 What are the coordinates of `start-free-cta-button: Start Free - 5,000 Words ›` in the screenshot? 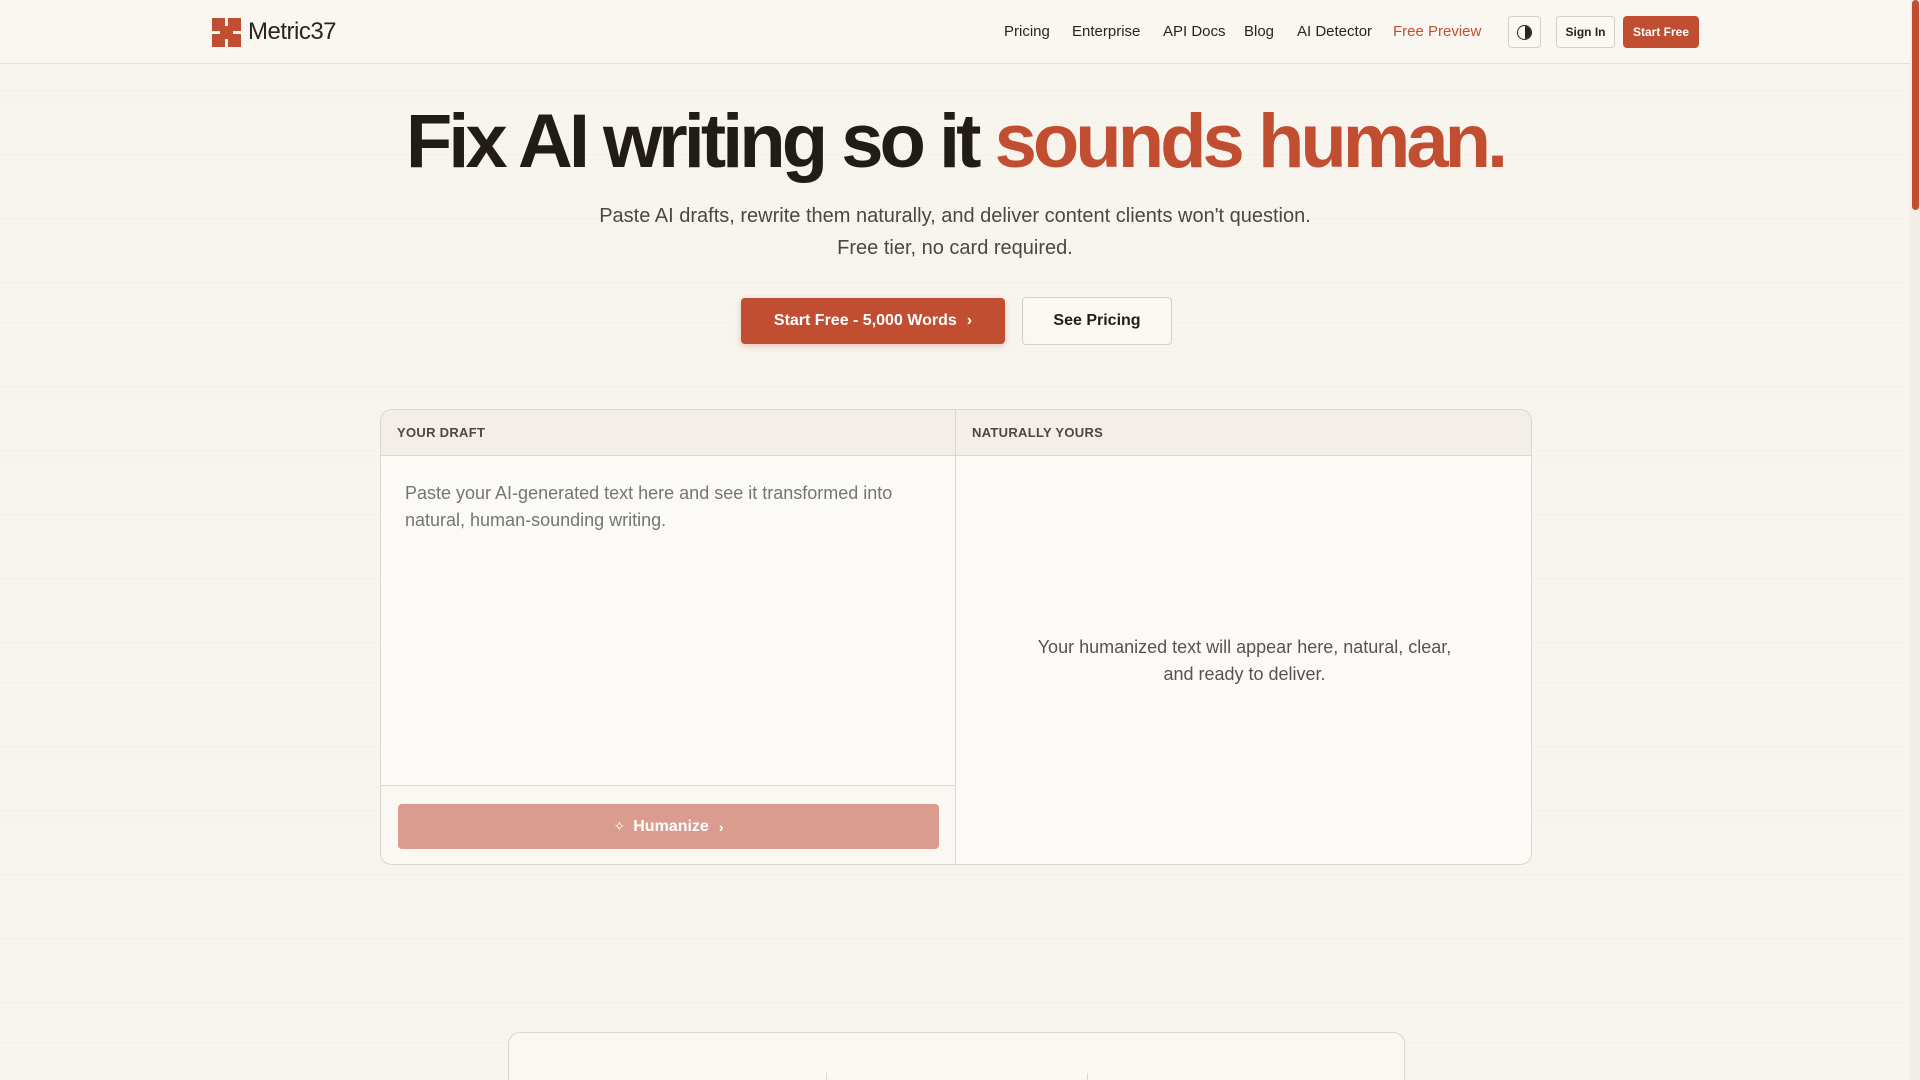 It's located at (873, 321).